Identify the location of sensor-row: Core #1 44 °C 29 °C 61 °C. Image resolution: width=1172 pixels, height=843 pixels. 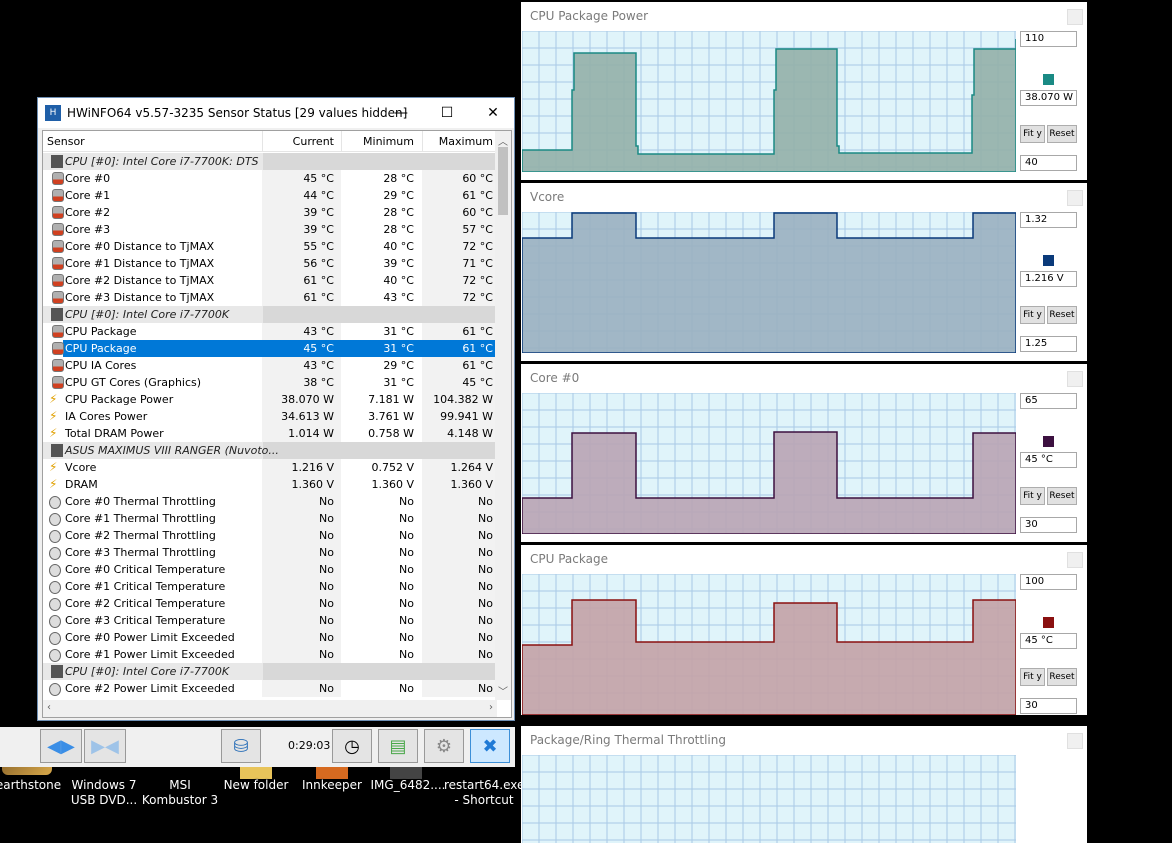
(270, 195).